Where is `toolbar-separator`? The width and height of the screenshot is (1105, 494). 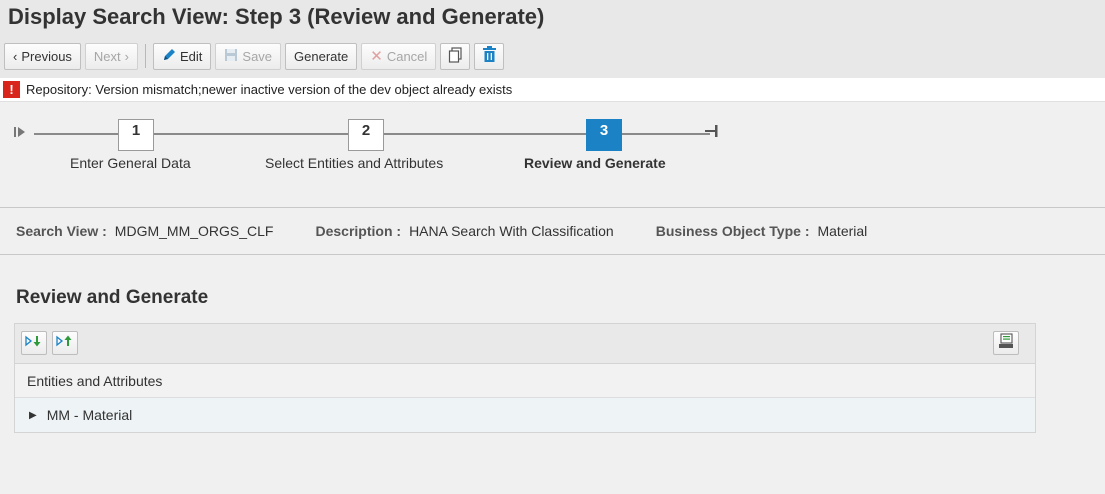 toolbar-separator is located at coordinates (145, 56).